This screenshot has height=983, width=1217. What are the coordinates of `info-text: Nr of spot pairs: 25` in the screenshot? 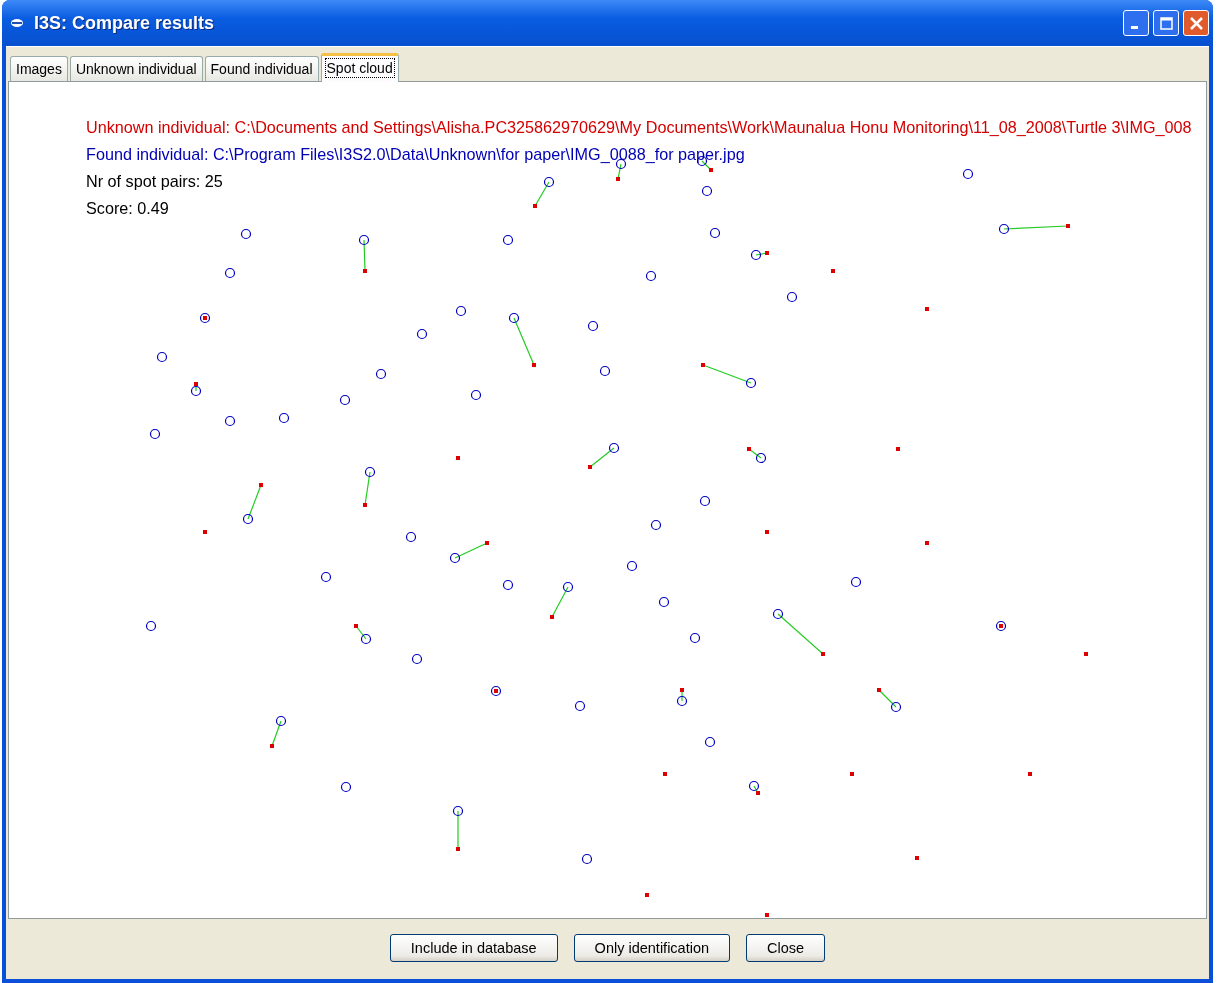 It's located at (154, 181).